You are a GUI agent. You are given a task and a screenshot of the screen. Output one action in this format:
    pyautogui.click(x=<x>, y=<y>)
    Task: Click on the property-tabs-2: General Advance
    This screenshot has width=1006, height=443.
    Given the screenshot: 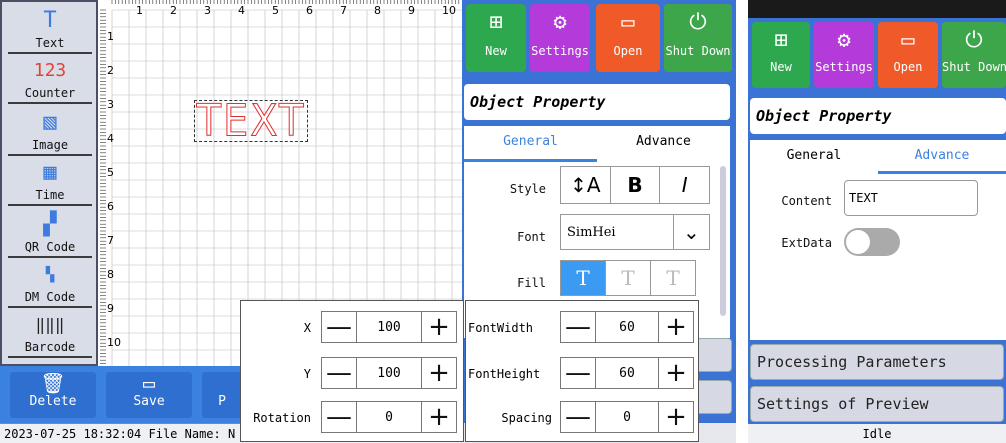 What is the action you would take?
    pyautogui.click(x=878, y=157)
    